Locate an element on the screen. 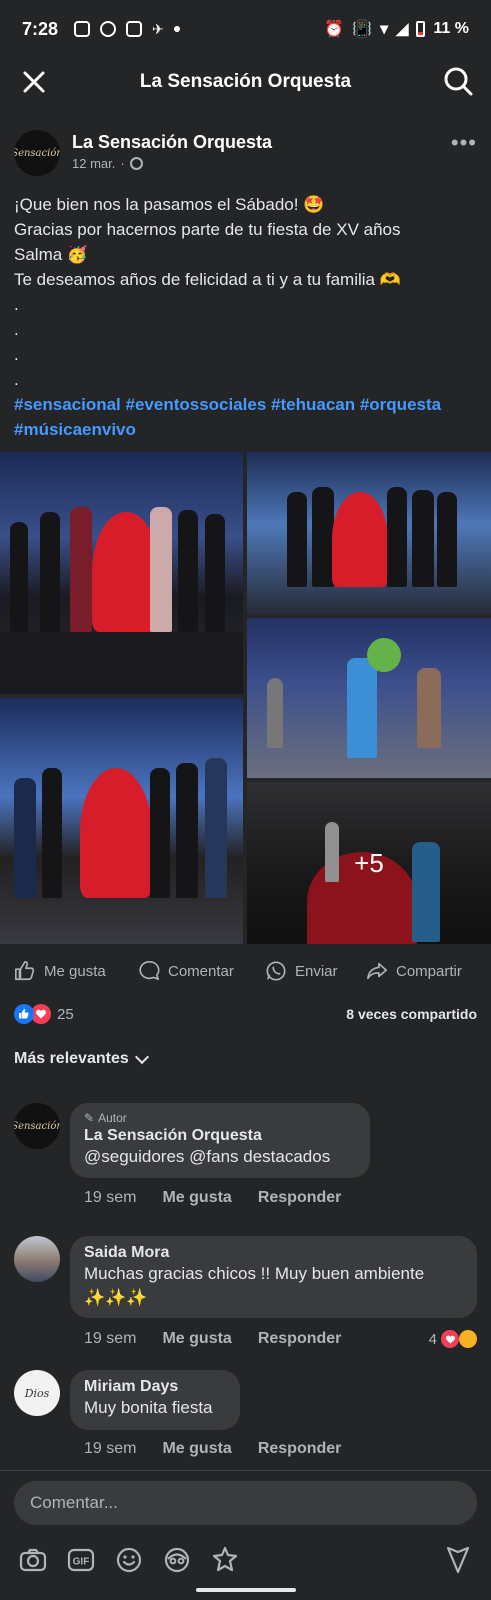 The width and height of the screenshot is (491, 1600). close-icon is located at coordinates (34, 82).